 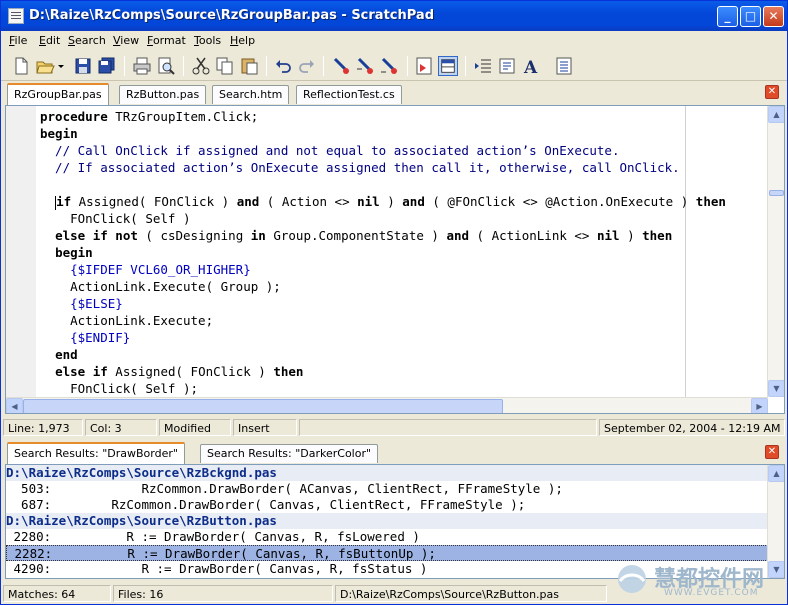 What do you see at coordinates (776, 193) in the screenshot?
I see `vertical-scroll-thumb` at bounding box center [776, 193].